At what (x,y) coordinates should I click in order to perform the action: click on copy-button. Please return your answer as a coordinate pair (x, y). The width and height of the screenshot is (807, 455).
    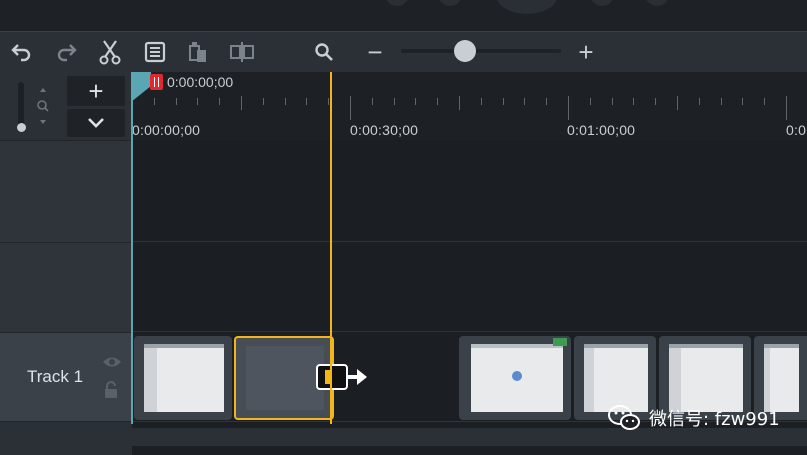
    Looking at the image, I should click on (155, 52).